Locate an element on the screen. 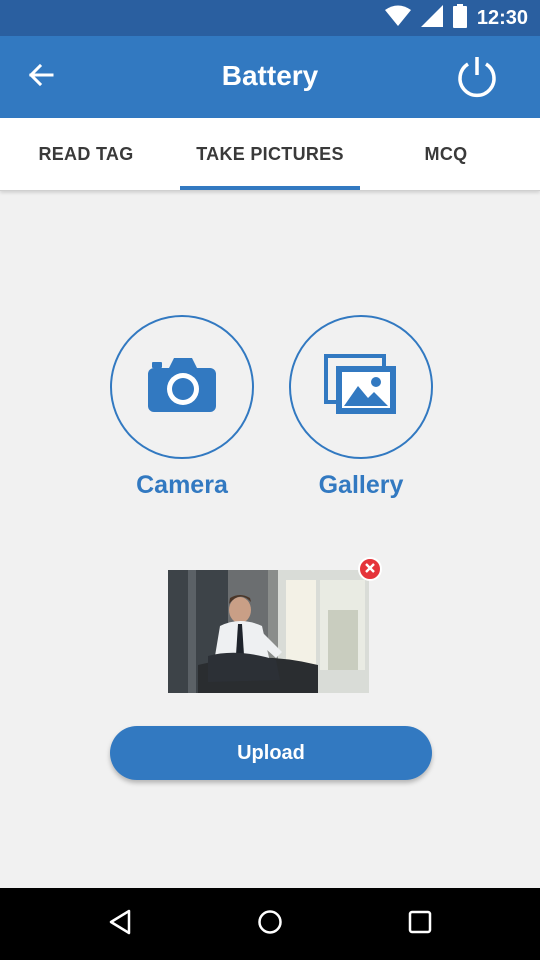 The image size is (540, 960). camera-icon is located at coordinates (182, 387).